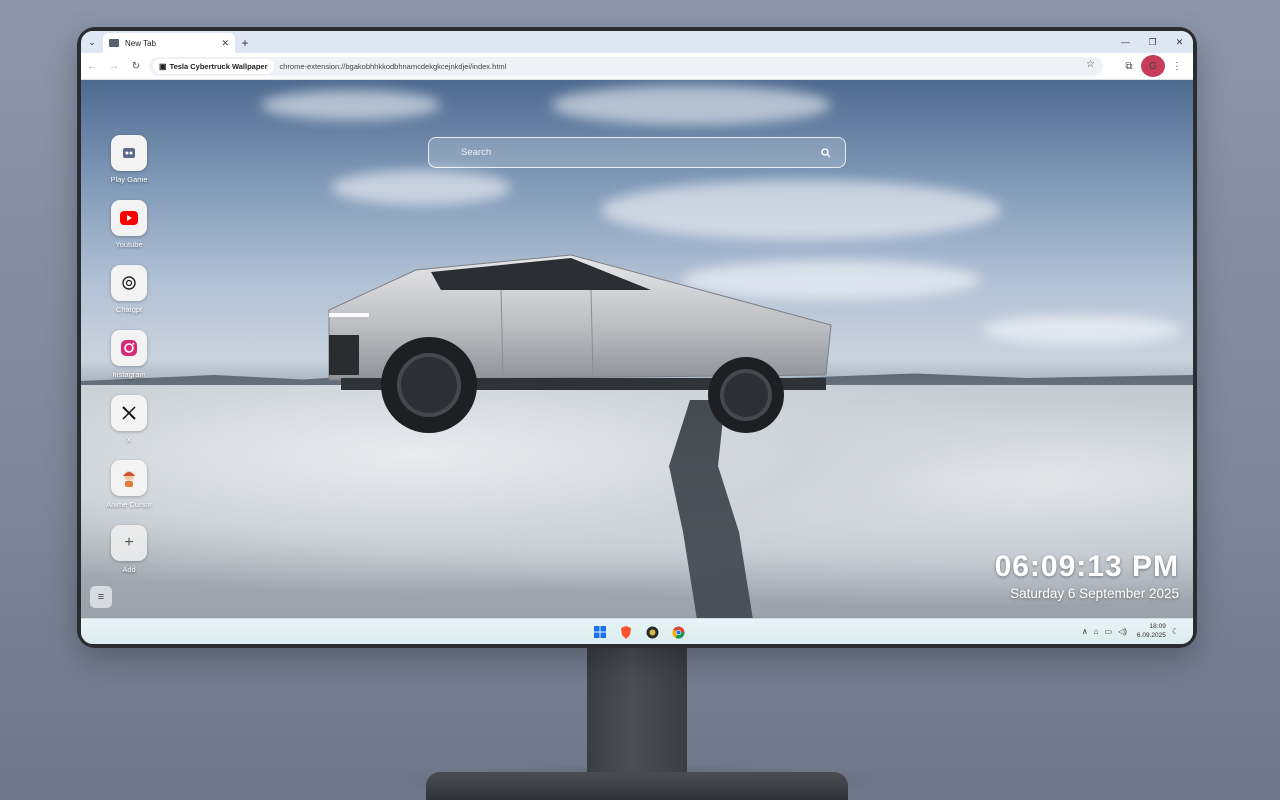 This screenshot has height=800, width=1280. Describe the element at coordinates (1151, 631) in the screenshot. I see `taskbar-clock: 18:09 6.09.2025` at that location.